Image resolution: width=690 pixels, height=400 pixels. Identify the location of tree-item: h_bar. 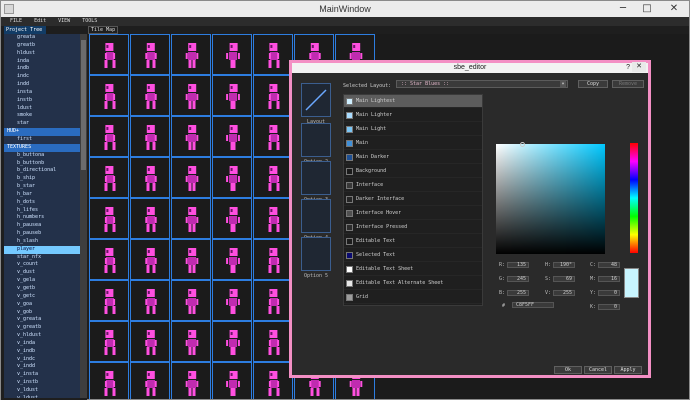
(42, 195).